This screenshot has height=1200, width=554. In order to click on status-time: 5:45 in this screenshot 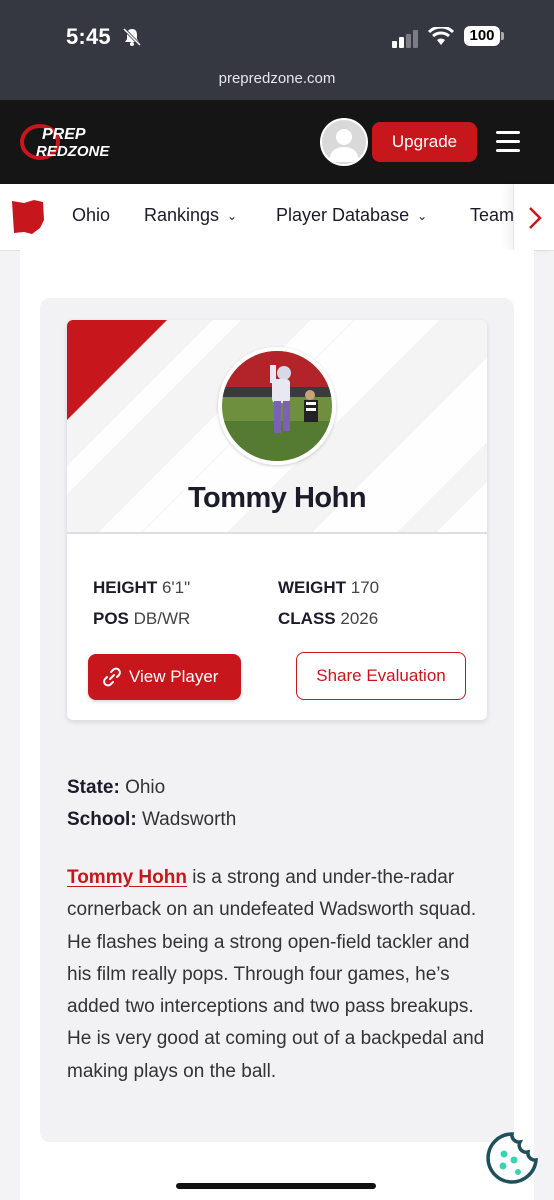, I will do `click(88, 36)`.